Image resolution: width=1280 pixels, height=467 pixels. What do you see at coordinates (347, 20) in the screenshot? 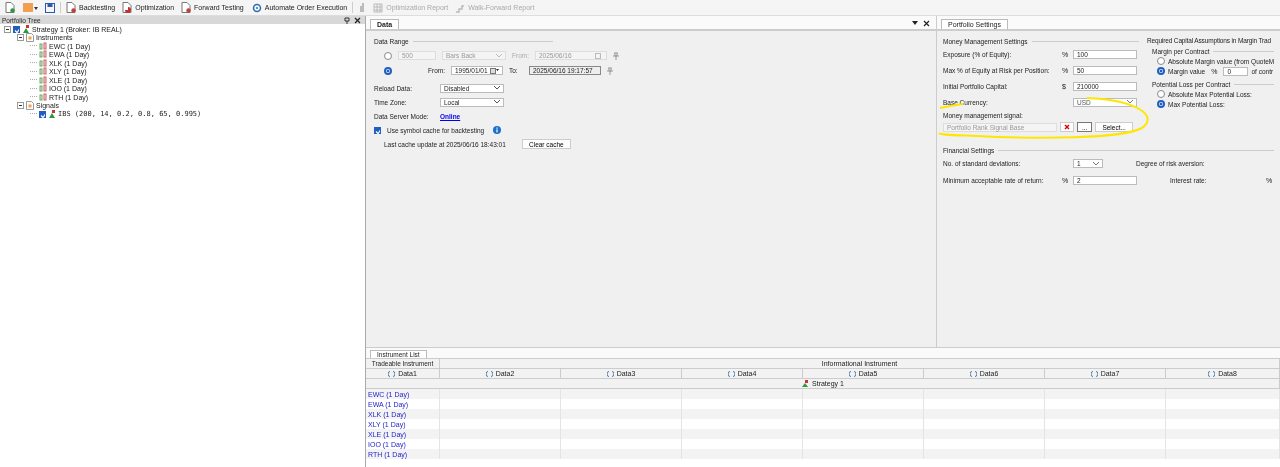
I see `pin-icon` at bounding box center [347, 20].